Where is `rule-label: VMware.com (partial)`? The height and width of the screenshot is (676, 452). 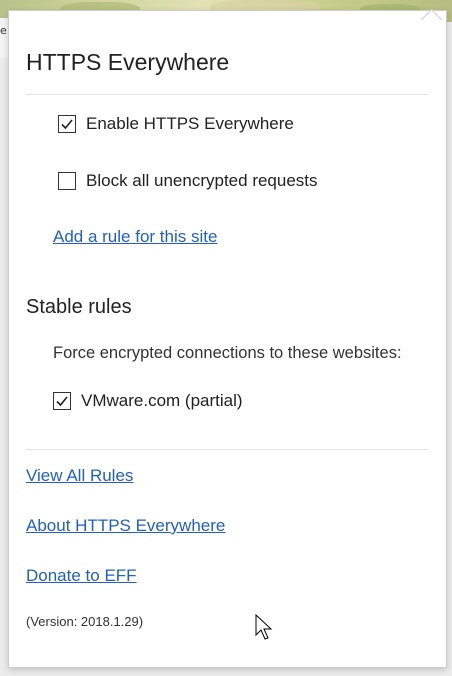 rule-label: VMware.com (partial) is located at coordinates (162, 400).